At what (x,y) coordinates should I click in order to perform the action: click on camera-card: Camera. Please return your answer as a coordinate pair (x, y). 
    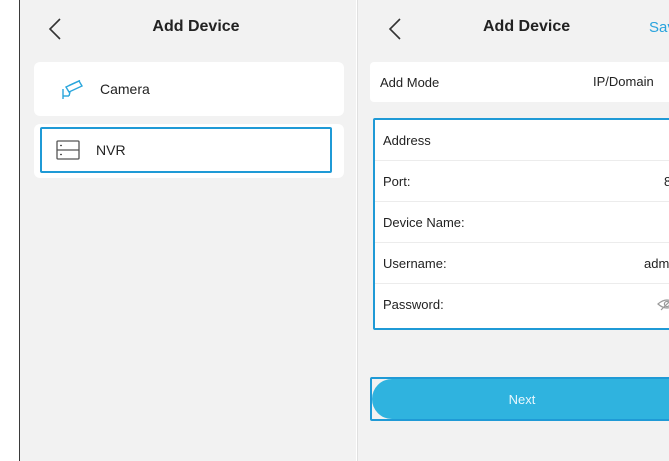
    Looking at the image, I should click on (189, 89).